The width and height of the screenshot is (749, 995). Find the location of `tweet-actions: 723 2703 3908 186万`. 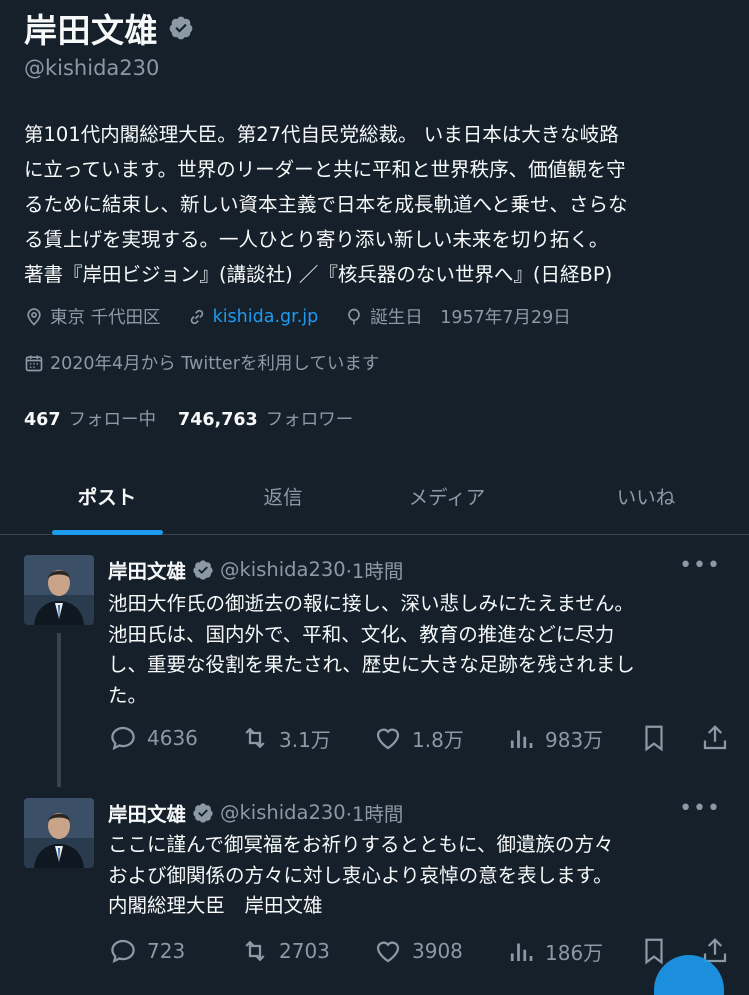

tweet-actions: 723 2703 3908 186万 is located at coordinates (418, 951).